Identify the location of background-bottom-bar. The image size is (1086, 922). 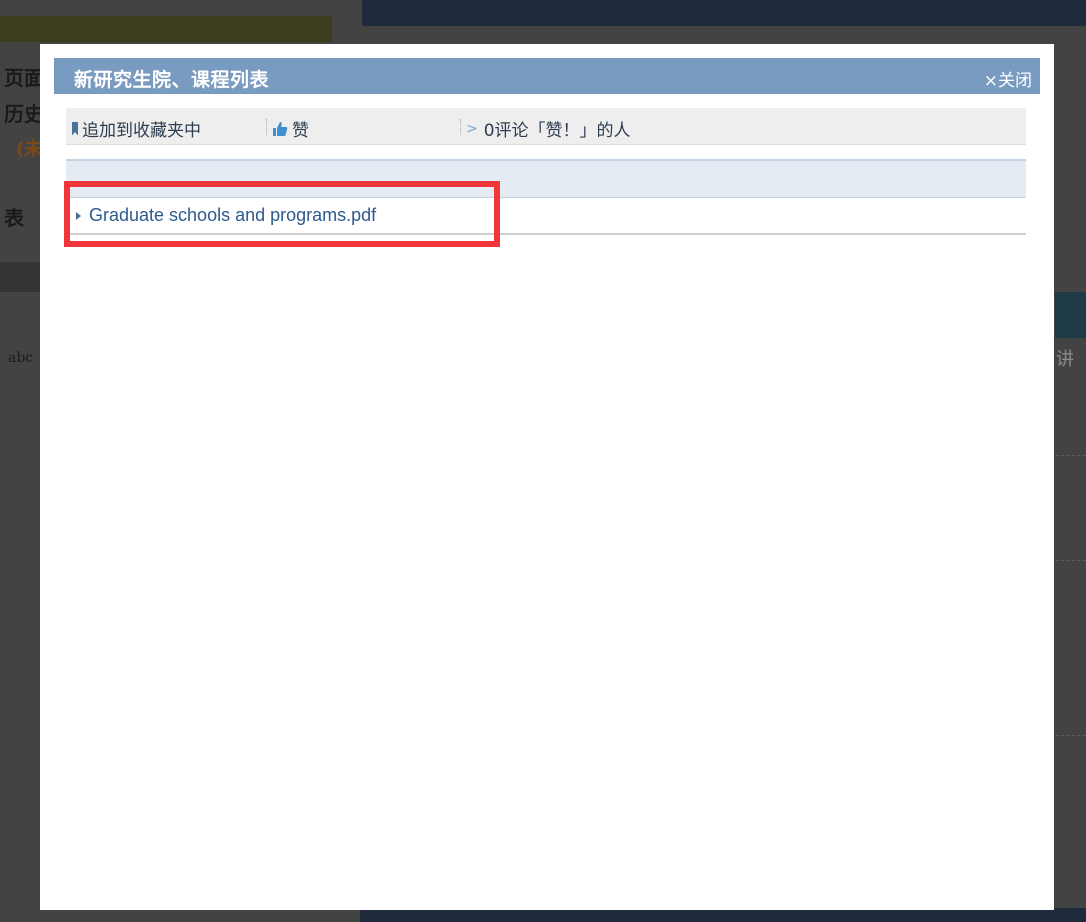
(723, 915).